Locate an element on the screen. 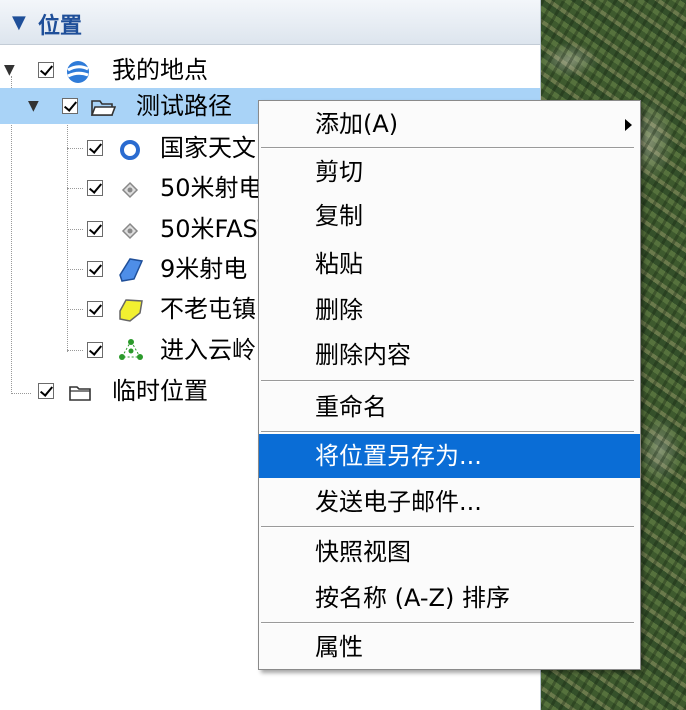 This screenshot has width=686, height=710. menu-item-properties: 属性 is located at coordinates (449, 647).